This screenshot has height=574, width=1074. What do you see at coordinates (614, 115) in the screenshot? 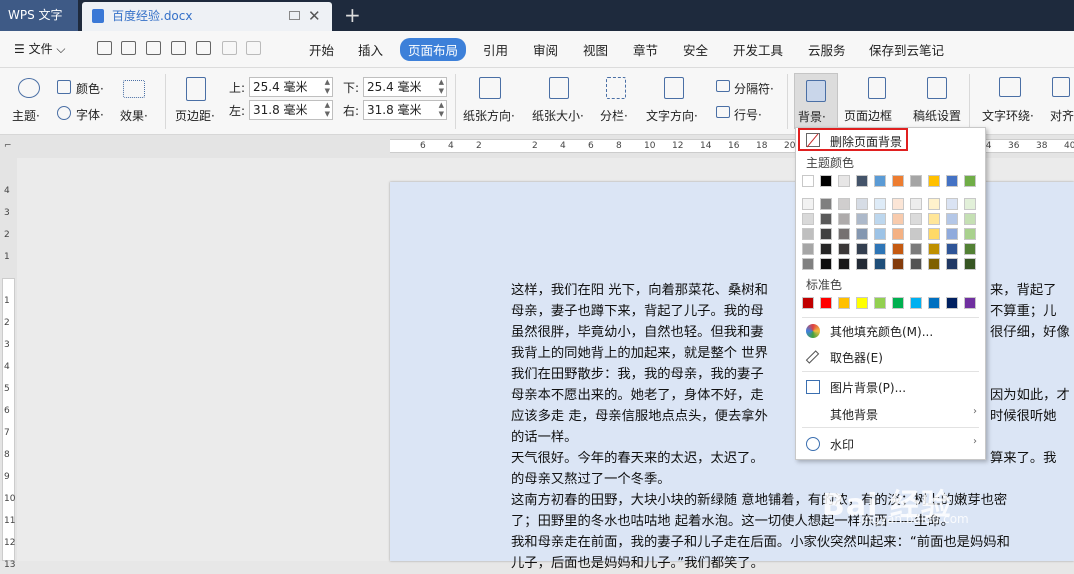
I see `columns-button: 分栏·` at bounding box center [614, 115].